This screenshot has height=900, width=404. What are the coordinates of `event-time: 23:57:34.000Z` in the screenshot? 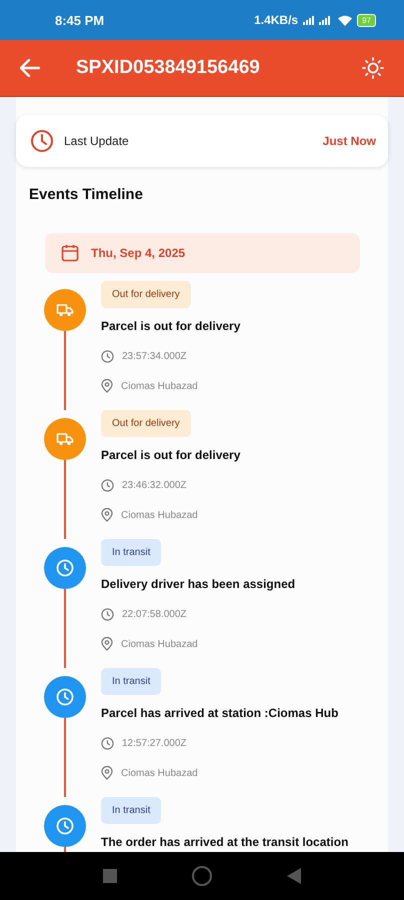 It's located at (154, 356).